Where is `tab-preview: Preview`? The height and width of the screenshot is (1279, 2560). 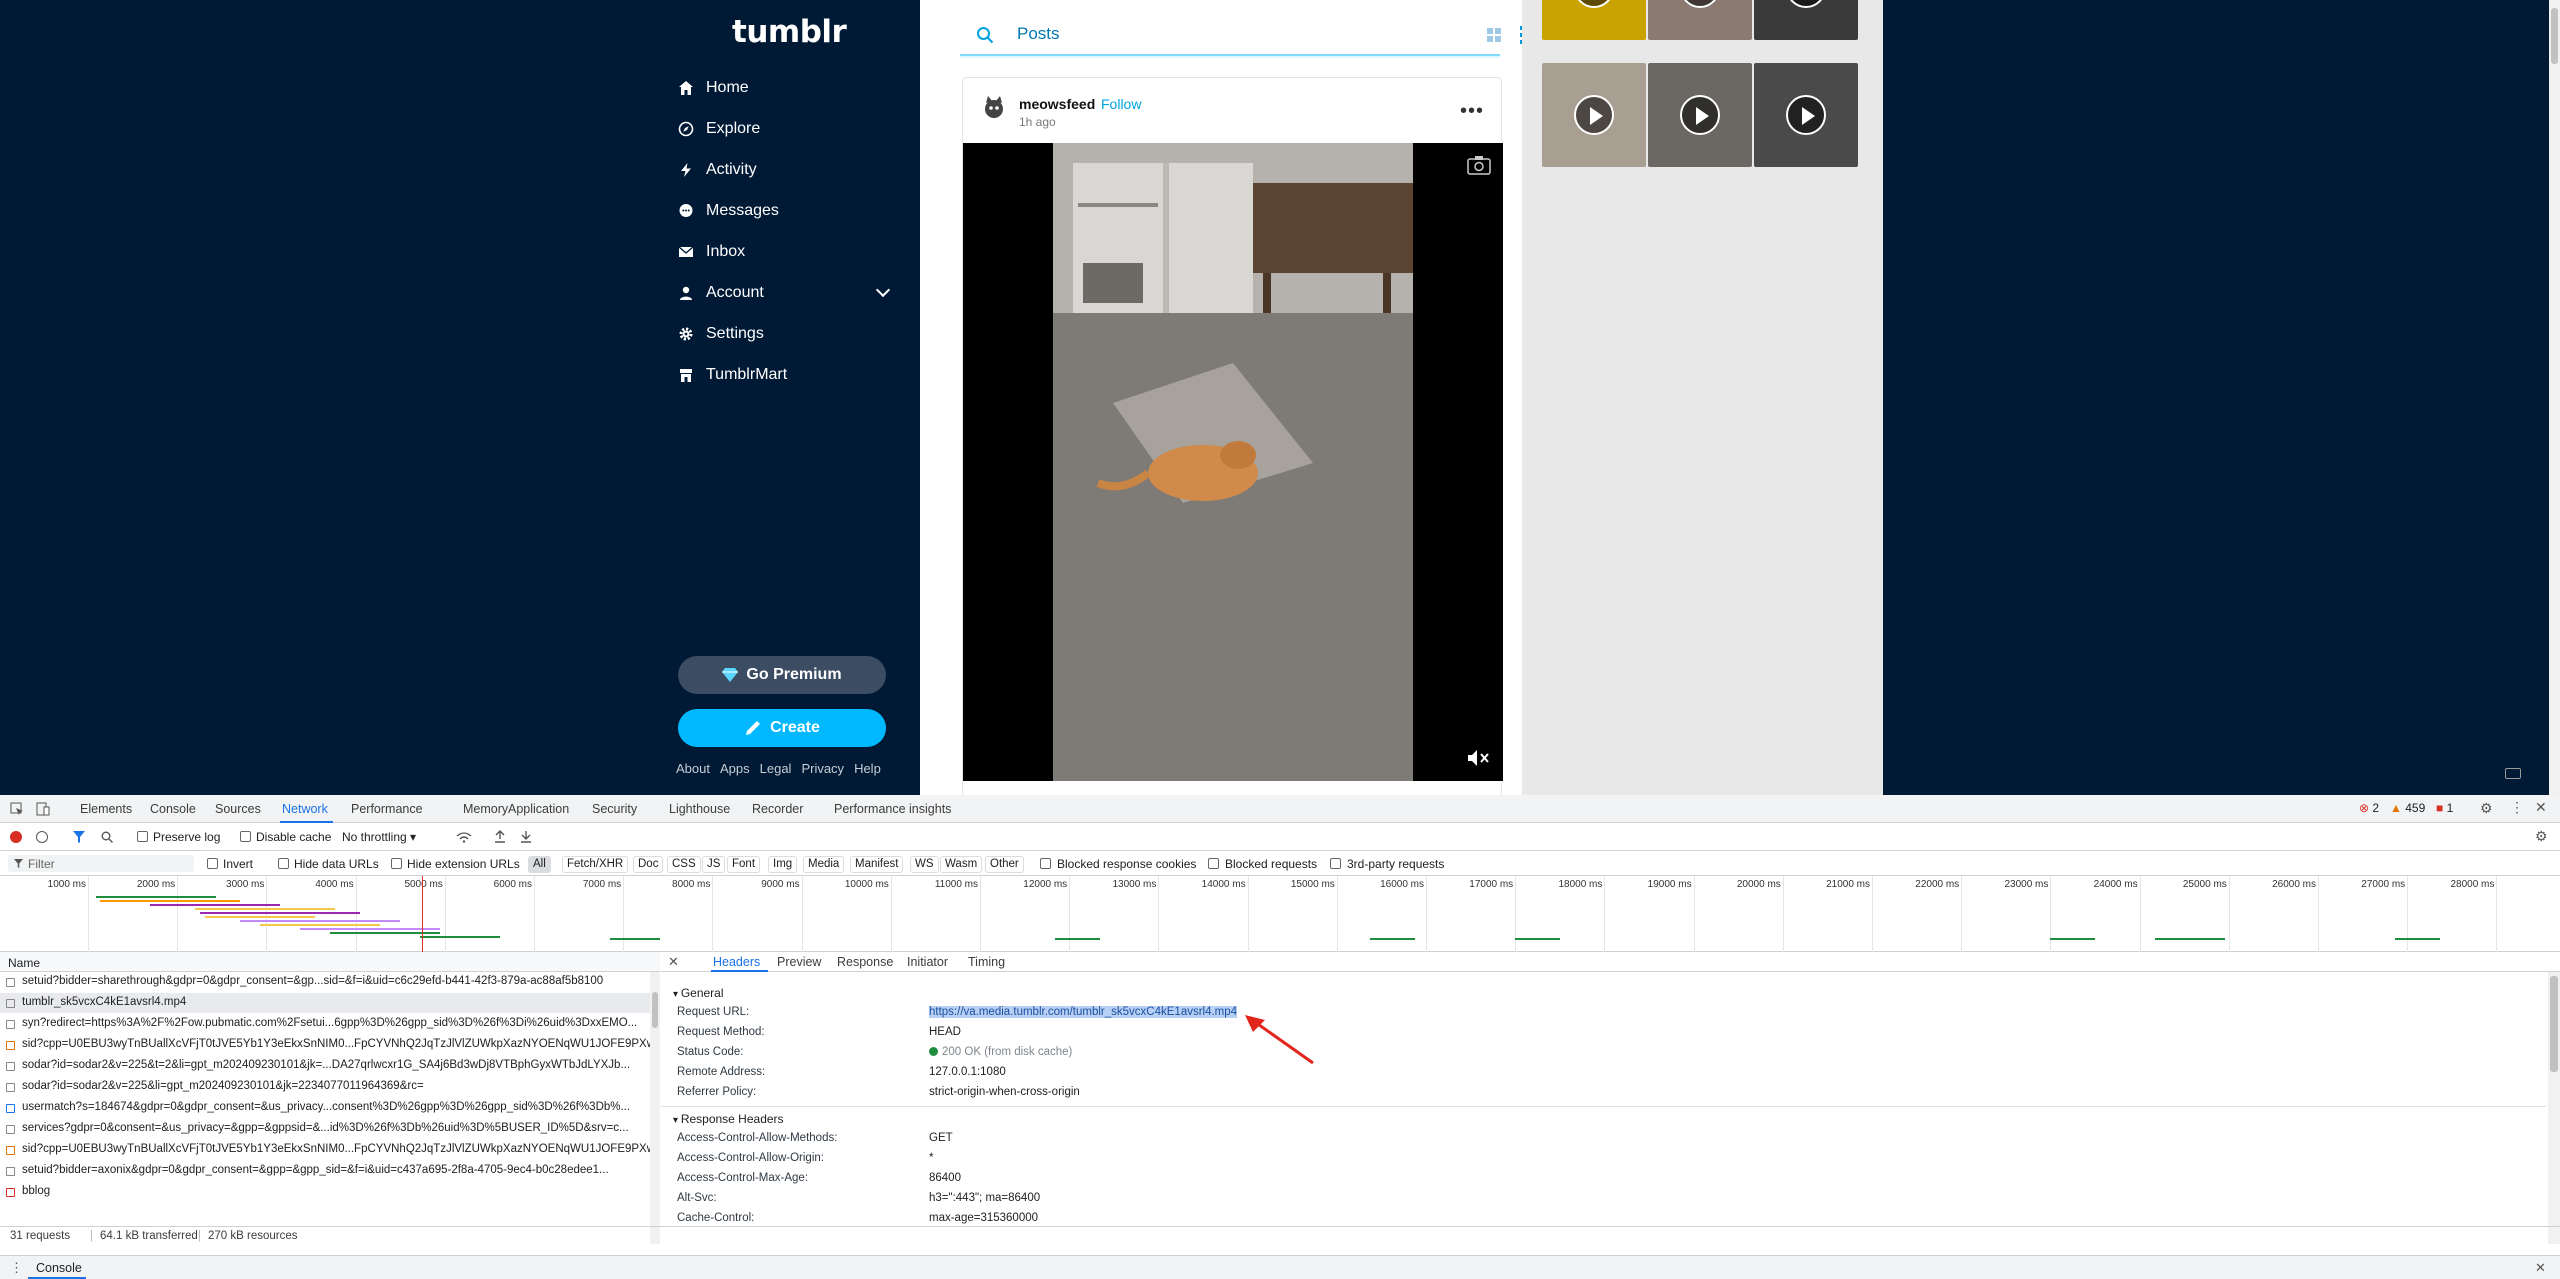 tab-preview: Preview is located at coordinates (799, 962).